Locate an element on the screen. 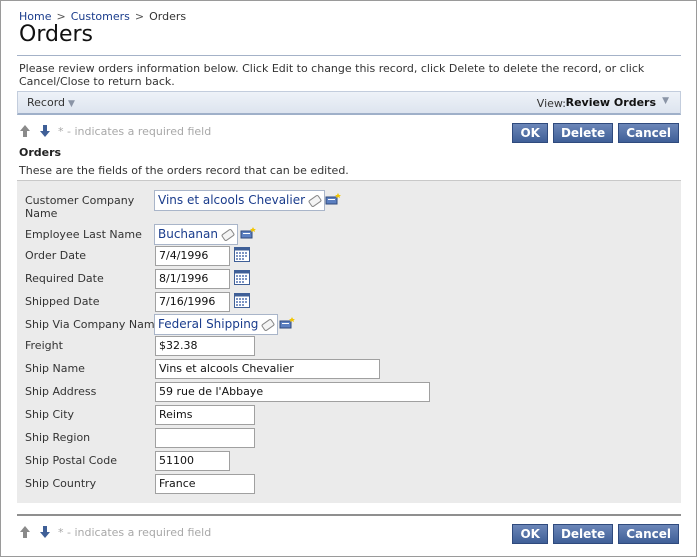 This screenshot has width=700, height=559. top-toolbar: * - indicates a required field is located at coordinates (115, 133).